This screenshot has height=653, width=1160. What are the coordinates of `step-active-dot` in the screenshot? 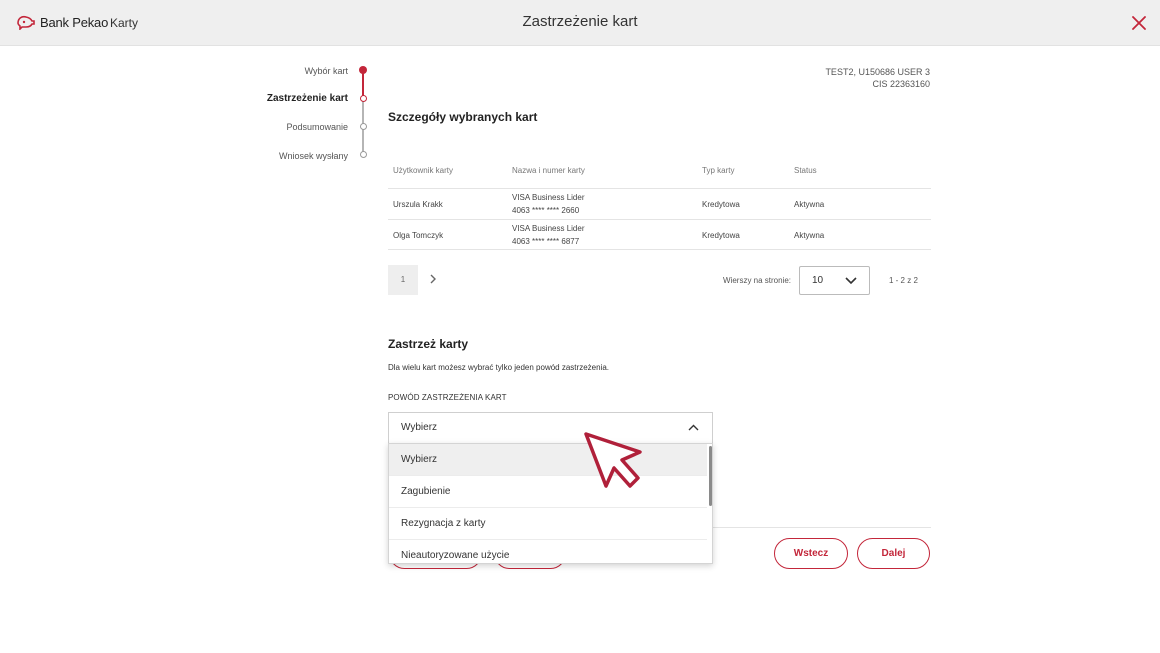 It's located at (363, 98).